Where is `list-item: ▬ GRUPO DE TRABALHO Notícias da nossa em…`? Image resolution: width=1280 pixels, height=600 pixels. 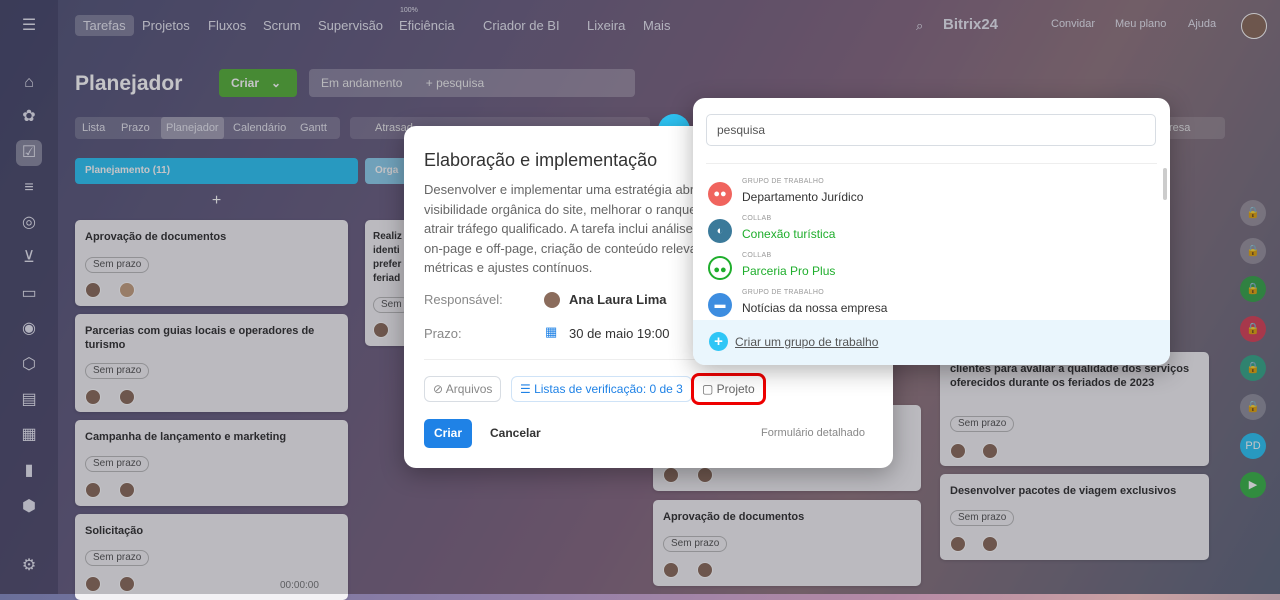 list-item: ▬ GRUPO DE TRABALHO Notícias da nossa em… is located at coordinates (923, 306).